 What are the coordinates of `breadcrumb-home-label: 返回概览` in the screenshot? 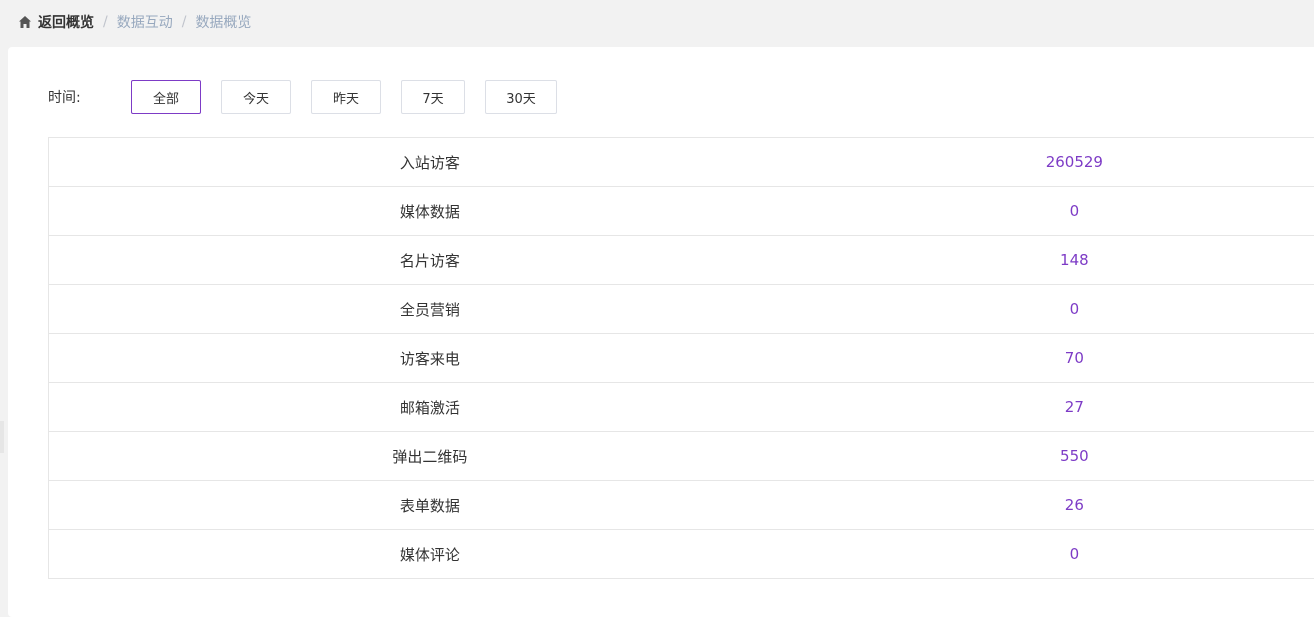 It's located at (66, 22).